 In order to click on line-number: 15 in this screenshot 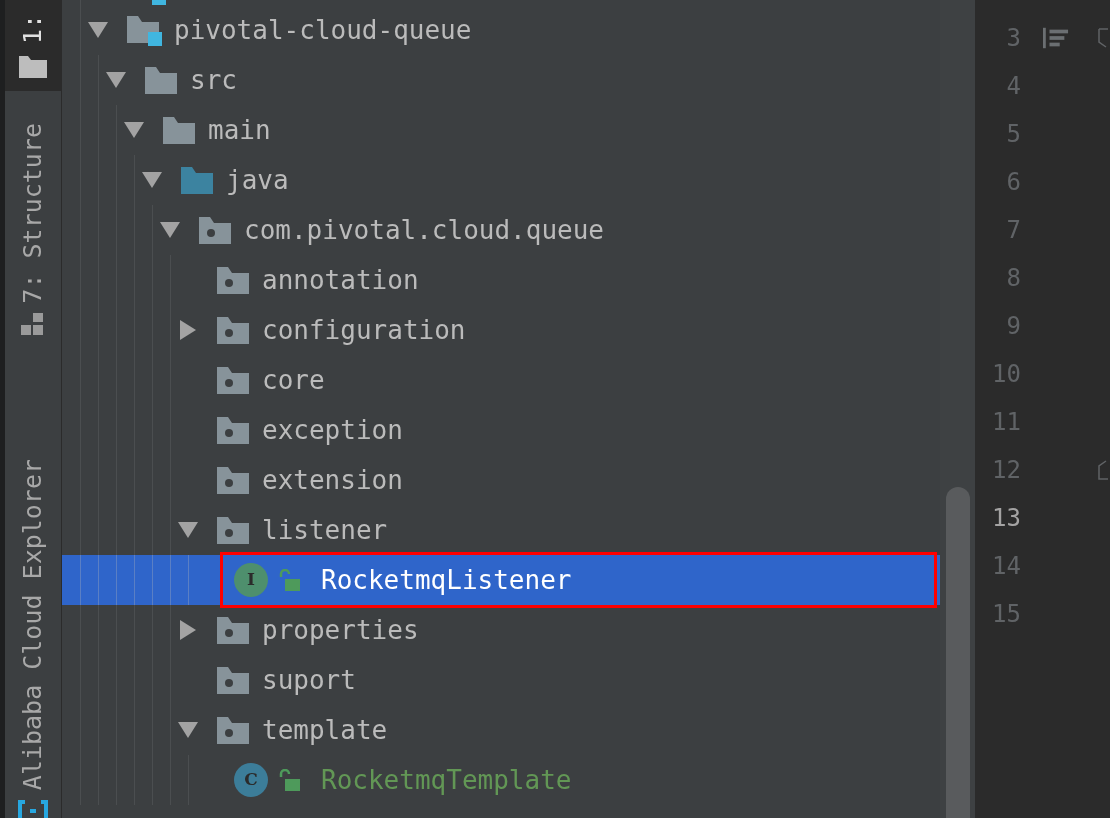, I will do `click(1006, 614)`.